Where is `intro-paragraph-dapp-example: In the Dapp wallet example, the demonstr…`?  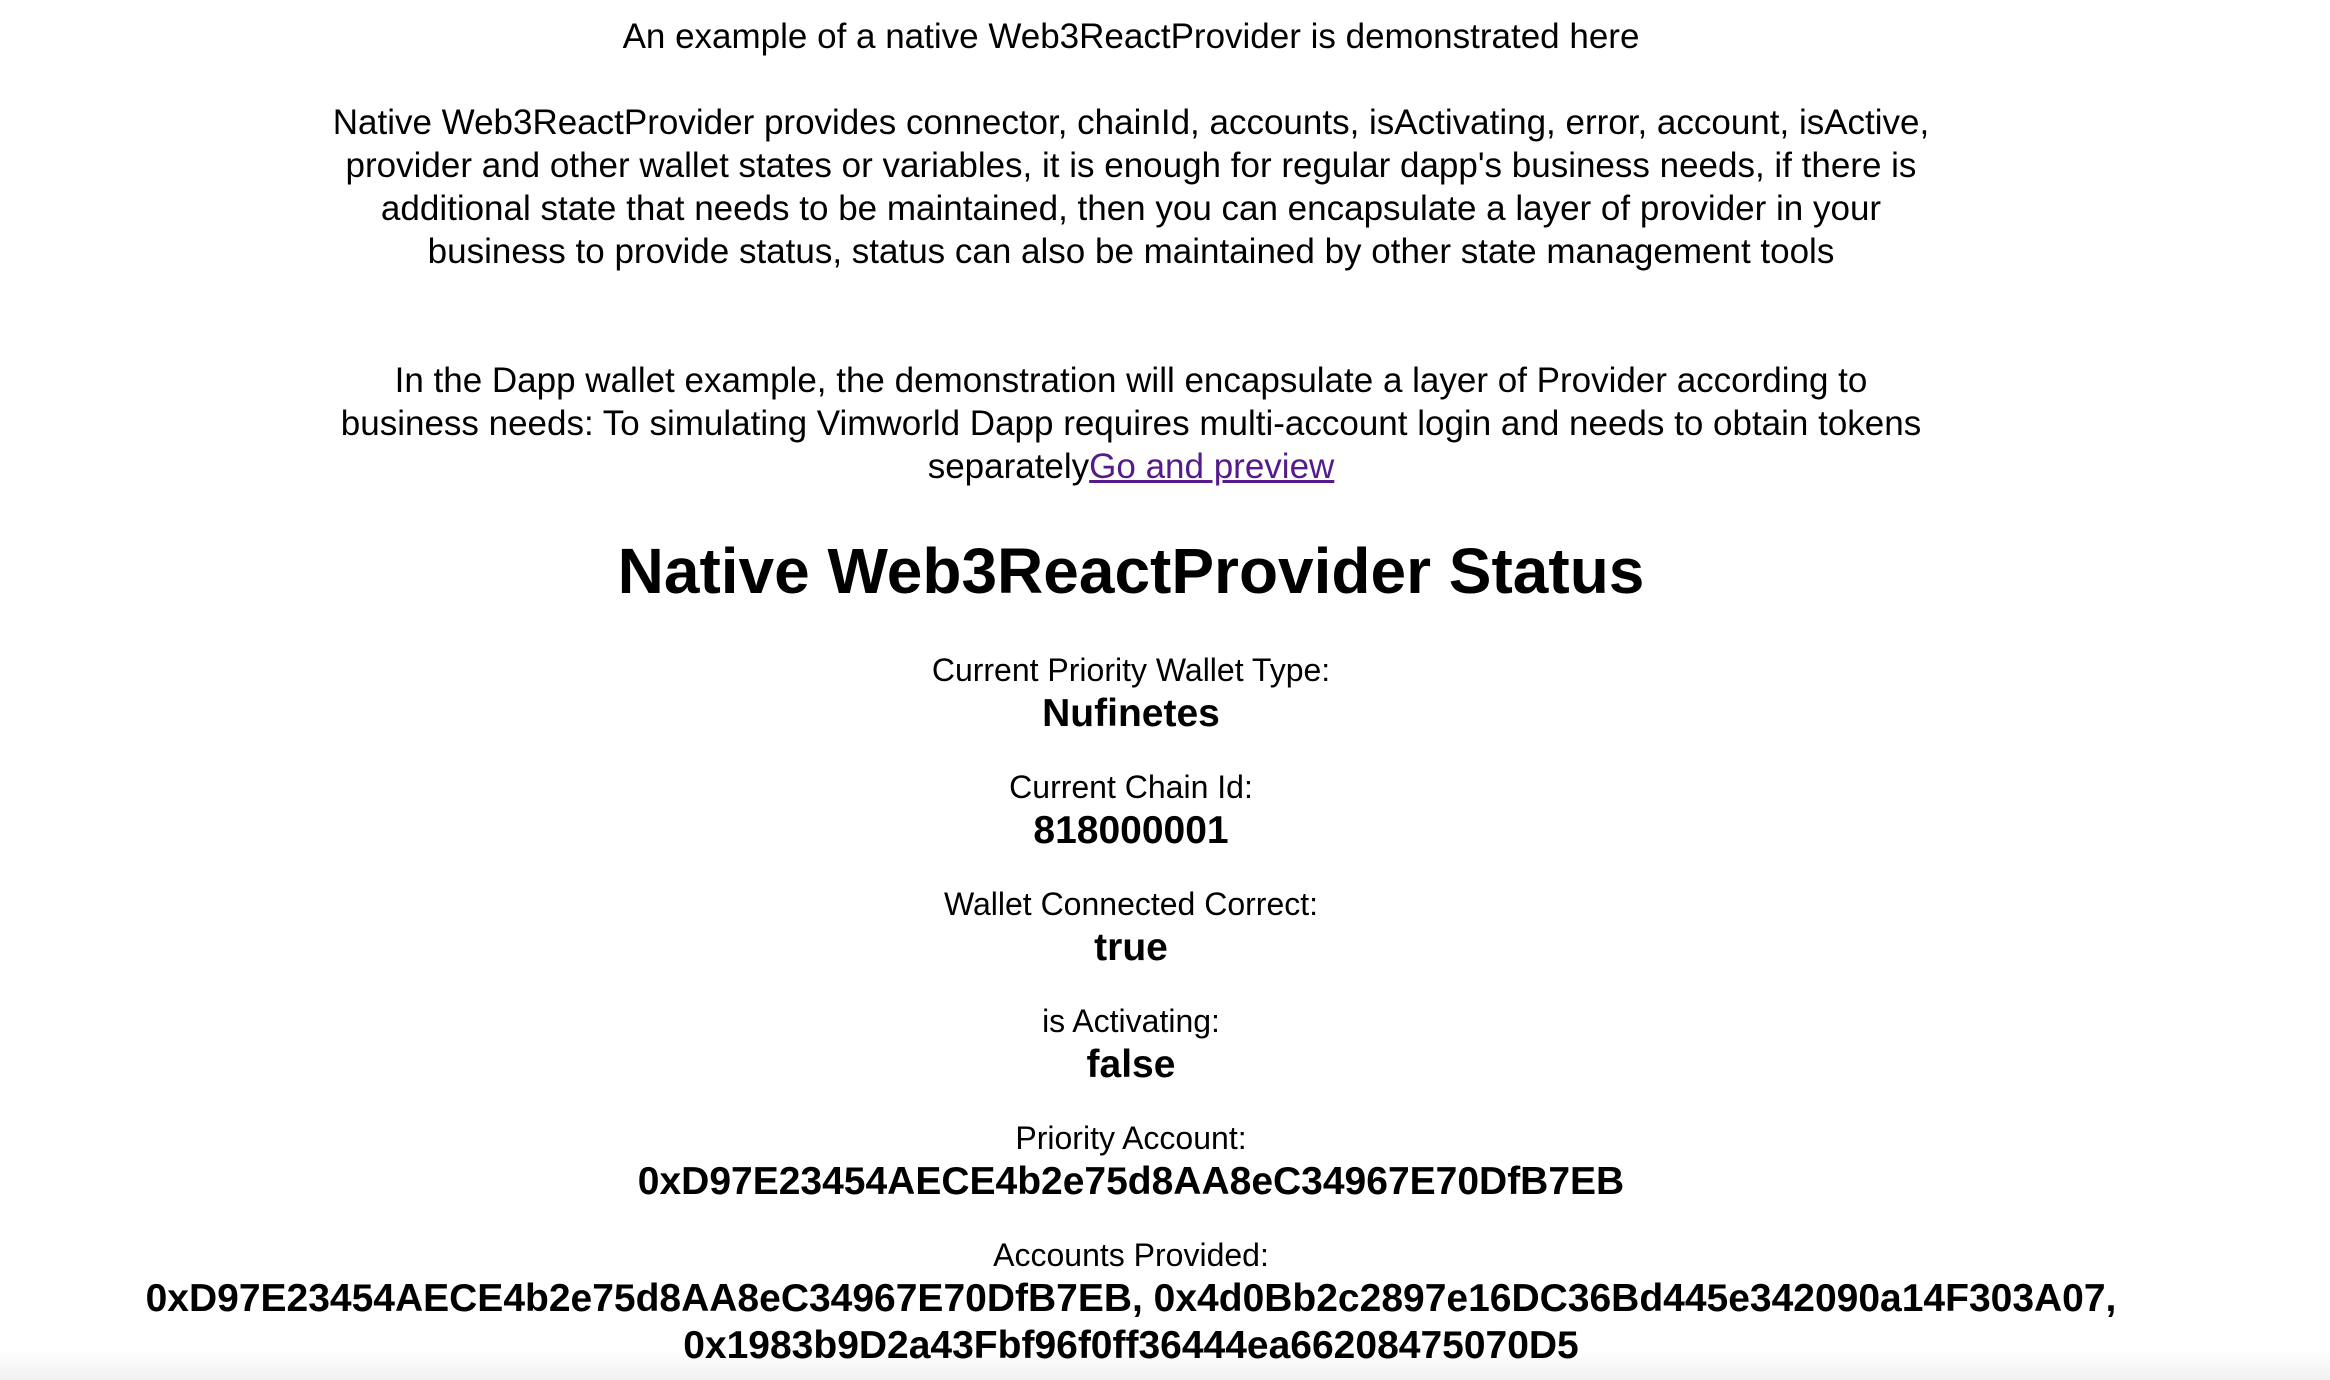
intro-paragraph-dapp-example: In the Dapp wallet example, the demonstr… is located at coordinates (1131, 423).